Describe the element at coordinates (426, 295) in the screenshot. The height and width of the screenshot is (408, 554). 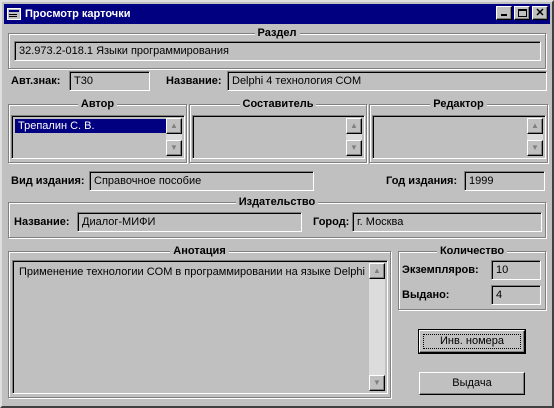
I see `issued-label: Выдано:` at that location.